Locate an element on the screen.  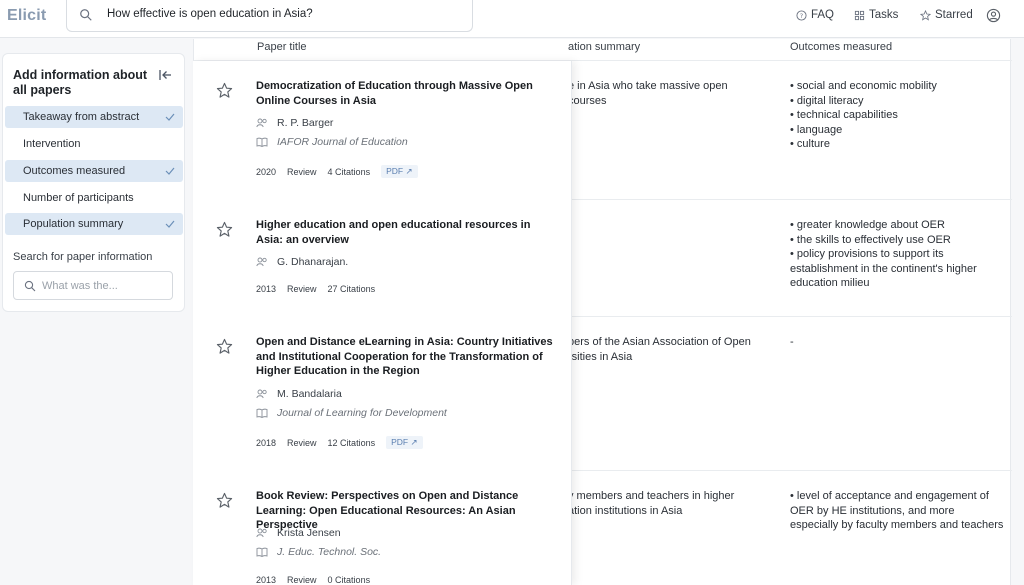
paper-authors: R. P. Barger is located at coordinates (294, 123).